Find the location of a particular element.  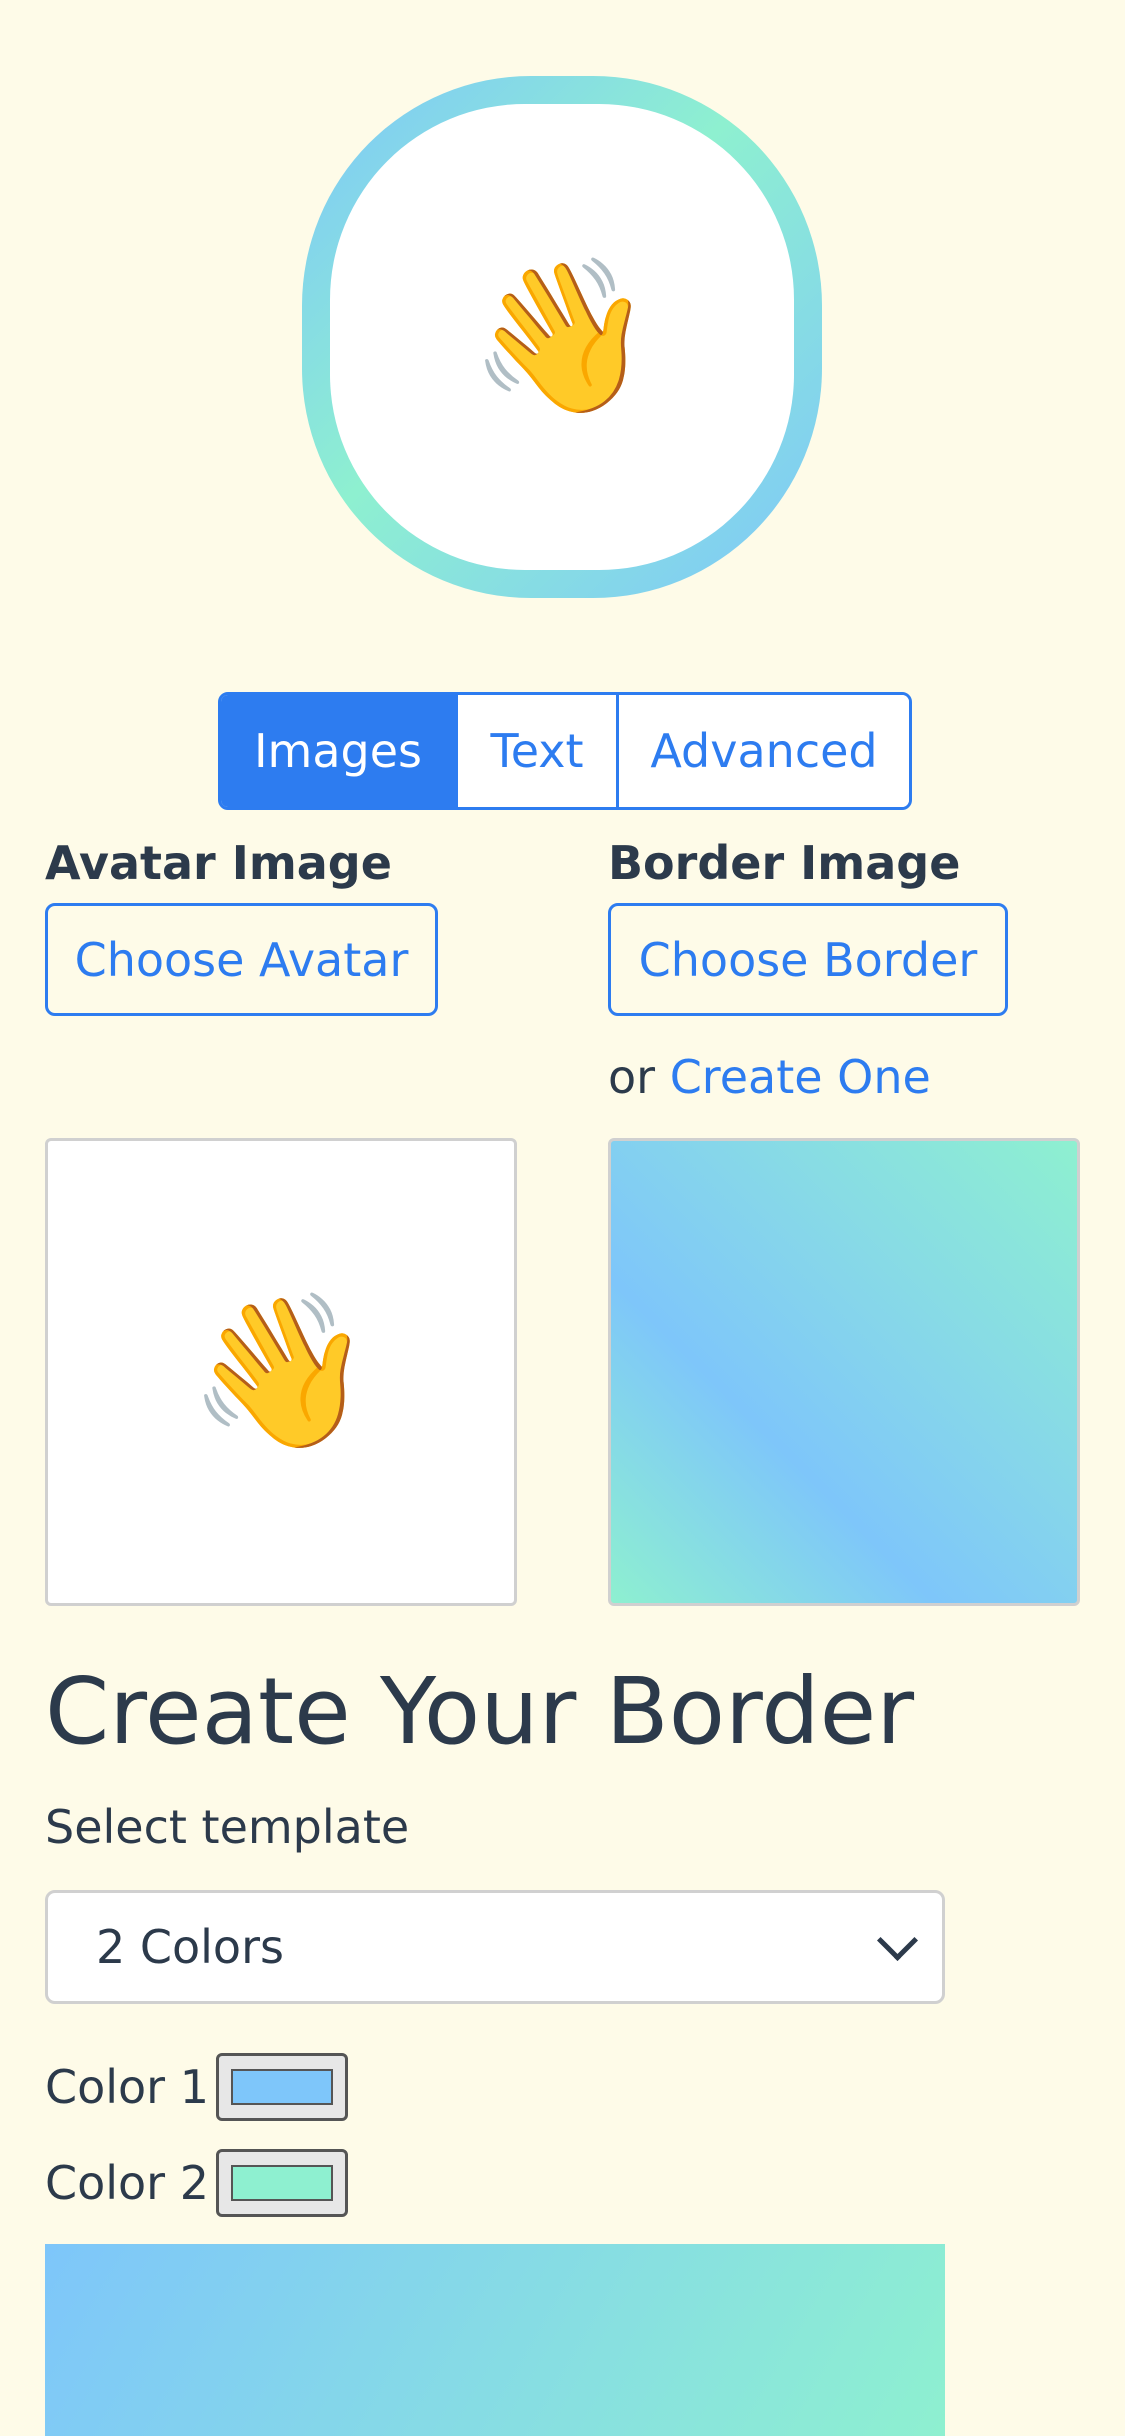

template-select: 2 Colors is located at coordinates (495, 1947).